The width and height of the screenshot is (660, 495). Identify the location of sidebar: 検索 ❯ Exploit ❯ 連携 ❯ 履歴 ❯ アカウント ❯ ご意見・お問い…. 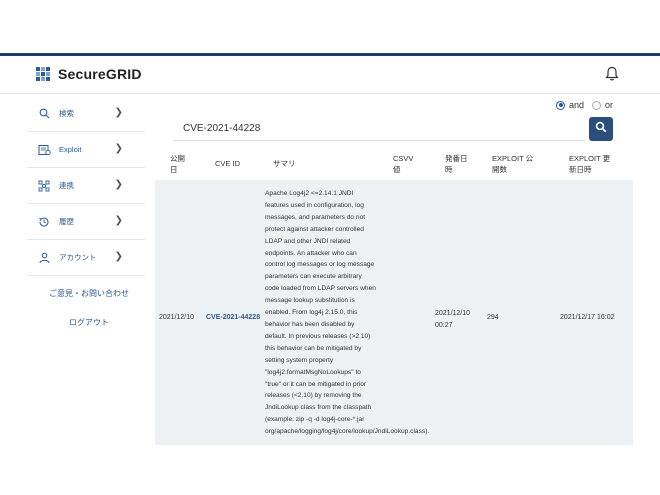
(86, 212).